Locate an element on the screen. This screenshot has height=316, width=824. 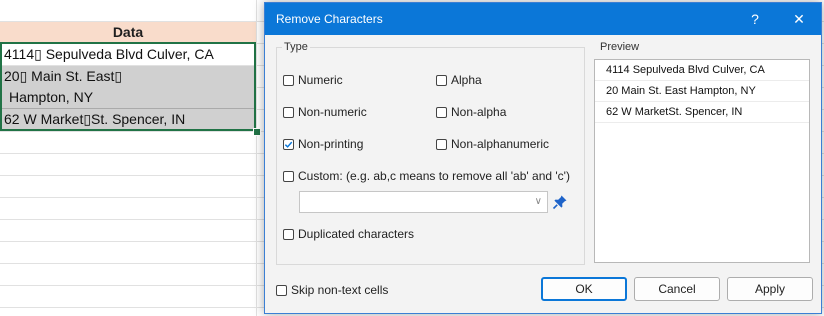
ok-button: OK is located at coordinates (584, 289).